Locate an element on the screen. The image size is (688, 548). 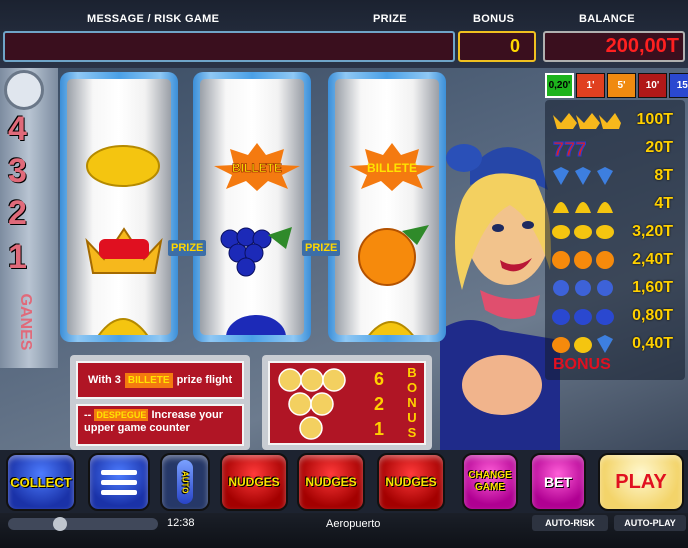
nudges-button-2: NUDGES is located at coordinates (331, 482).